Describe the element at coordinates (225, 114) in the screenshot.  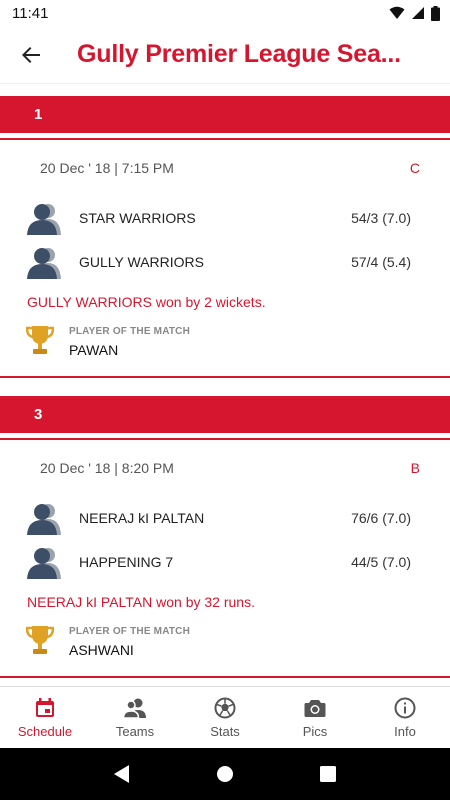
I see `match-number-header: 1` at that location.